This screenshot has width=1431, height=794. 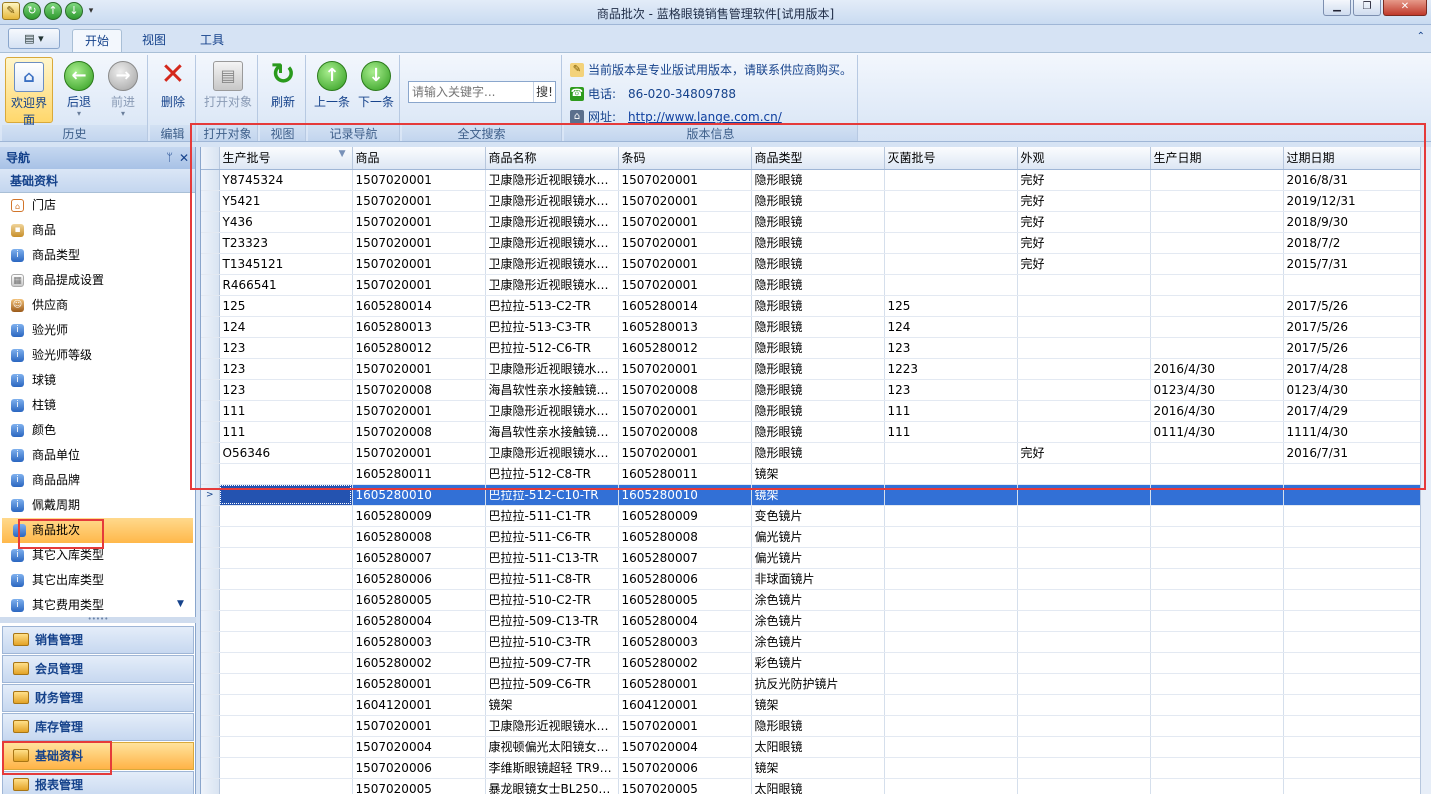 What do you see at coordinates (29, 92) in the screenshot?
I see `welcome-button: ⌂ 欢迎界面` at bounding box center [29, 92].